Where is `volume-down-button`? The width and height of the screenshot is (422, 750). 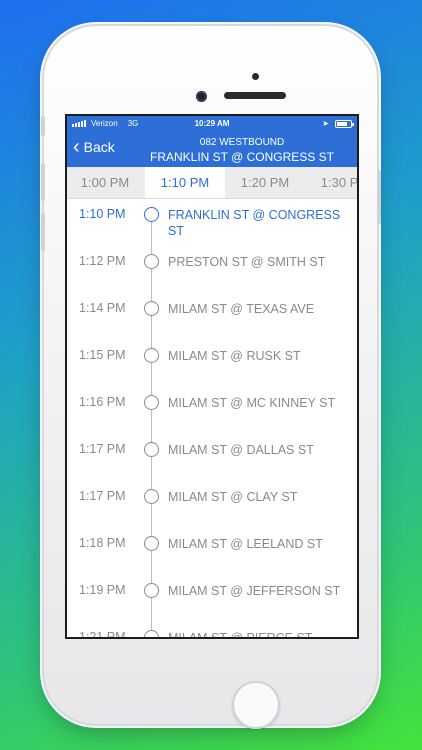
volume-down-button is located at coordinates (43, 232).